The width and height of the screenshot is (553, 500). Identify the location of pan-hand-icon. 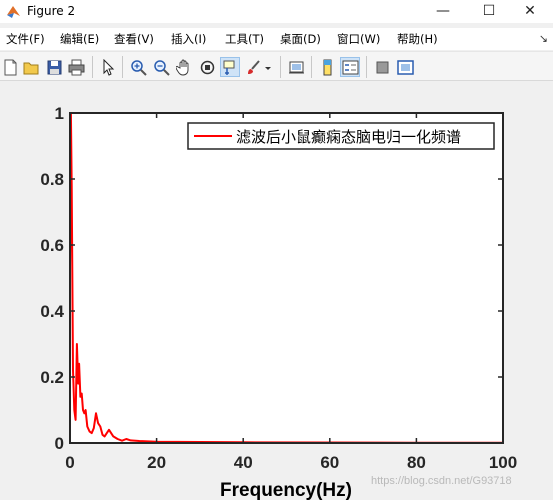
(181, 67).